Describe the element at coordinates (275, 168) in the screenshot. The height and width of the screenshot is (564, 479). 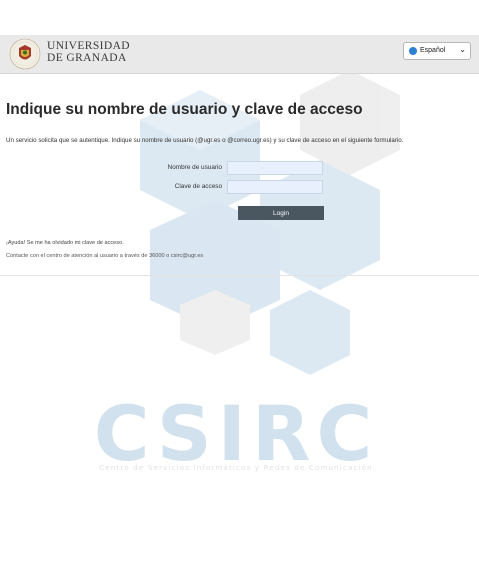
I see `username-field` at that location.